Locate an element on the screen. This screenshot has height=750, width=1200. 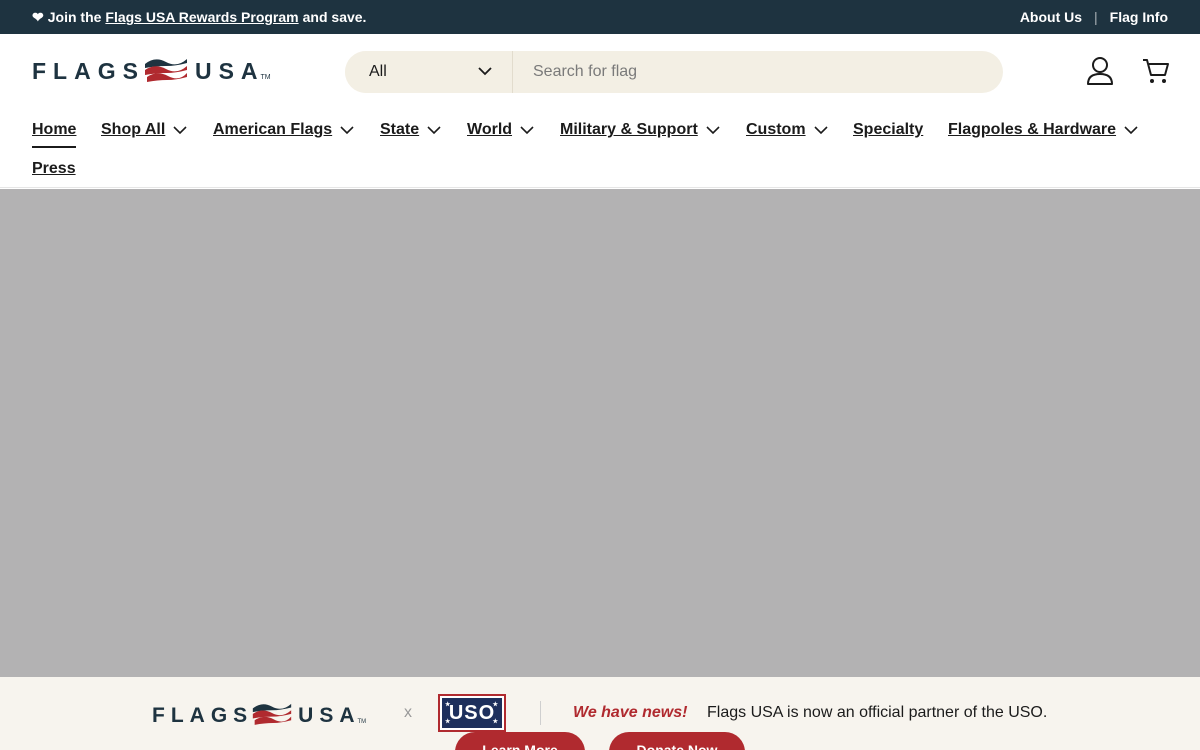
rewards-prefix: Join the is located at coordinates (74, 17).